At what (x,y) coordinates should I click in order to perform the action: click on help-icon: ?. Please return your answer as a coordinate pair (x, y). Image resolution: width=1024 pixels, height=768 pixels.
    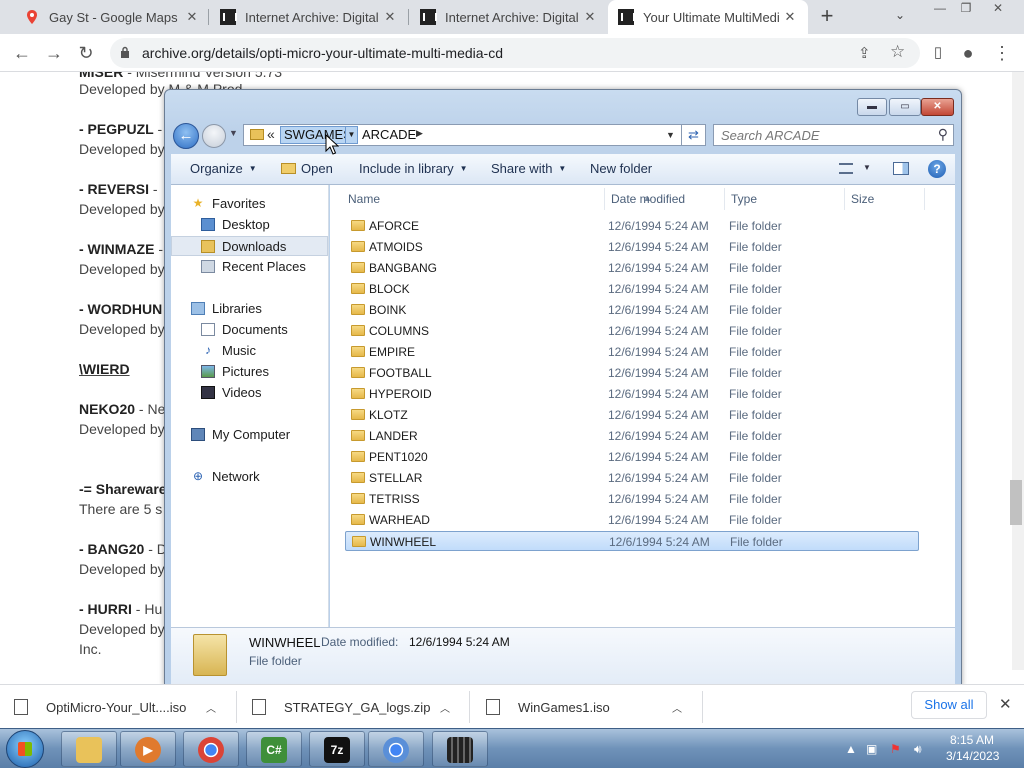
    Looking at the image, I should click on (937, 169).